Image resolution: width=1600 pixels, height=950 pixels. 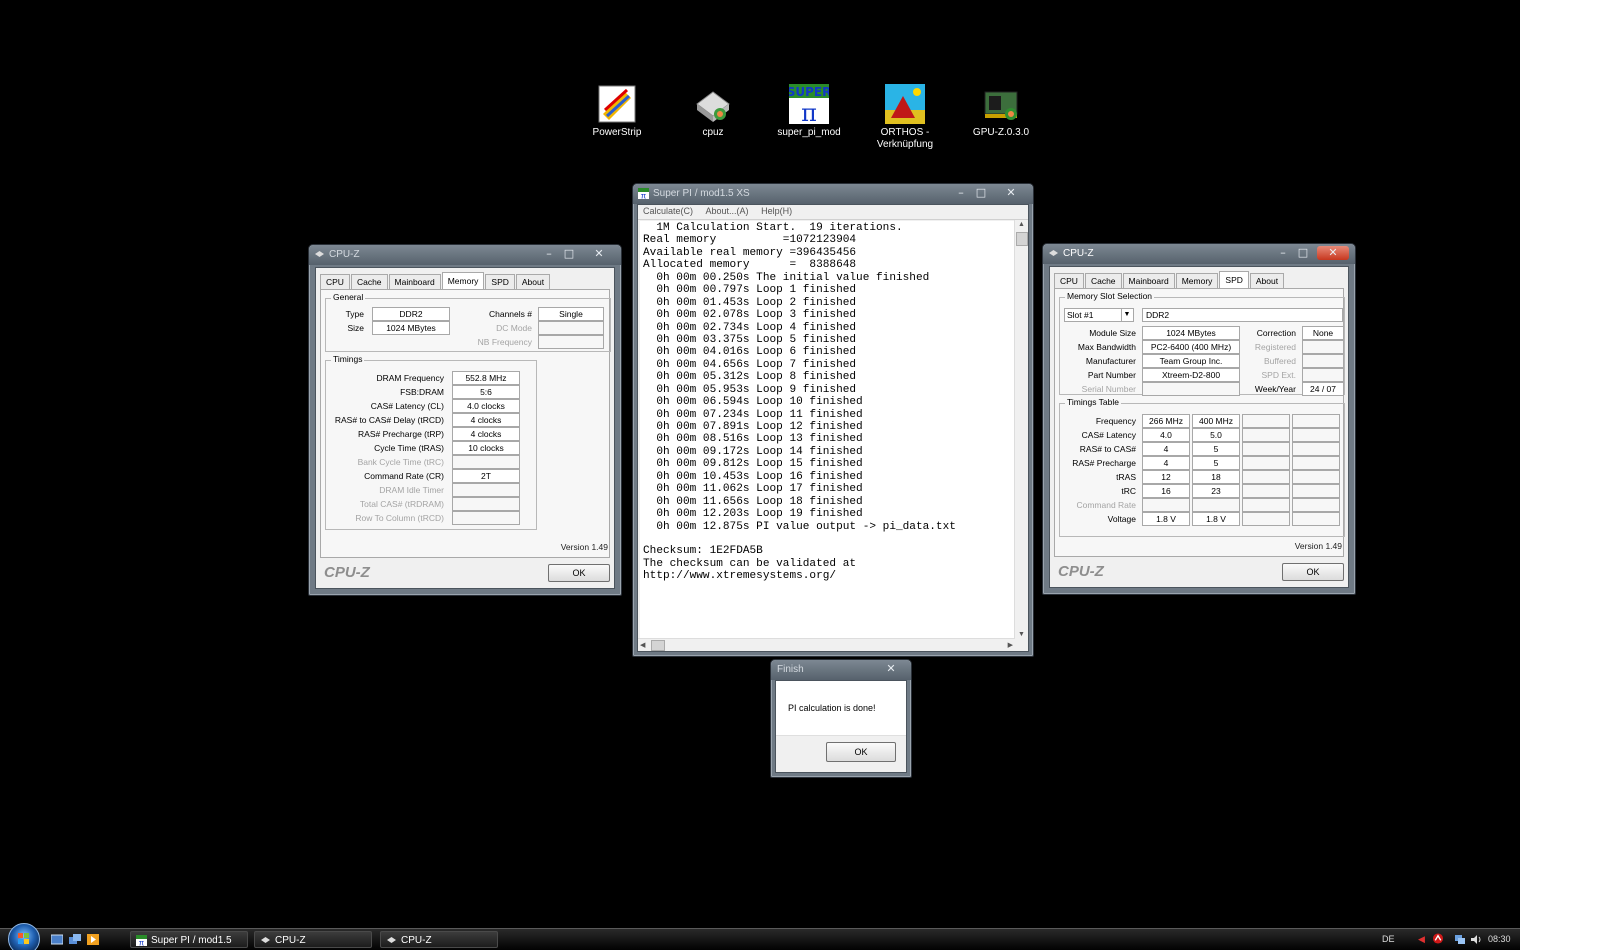 What do you see at coordinates (1275, 347) in the screenshot?
I see `registered-label: Registered` at bounding box center [1275, 347].